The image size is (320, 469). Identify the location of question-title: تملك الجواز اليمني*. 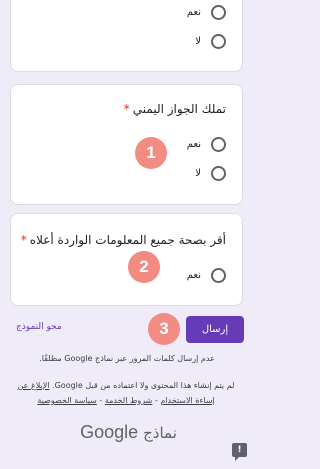
(175, 109).